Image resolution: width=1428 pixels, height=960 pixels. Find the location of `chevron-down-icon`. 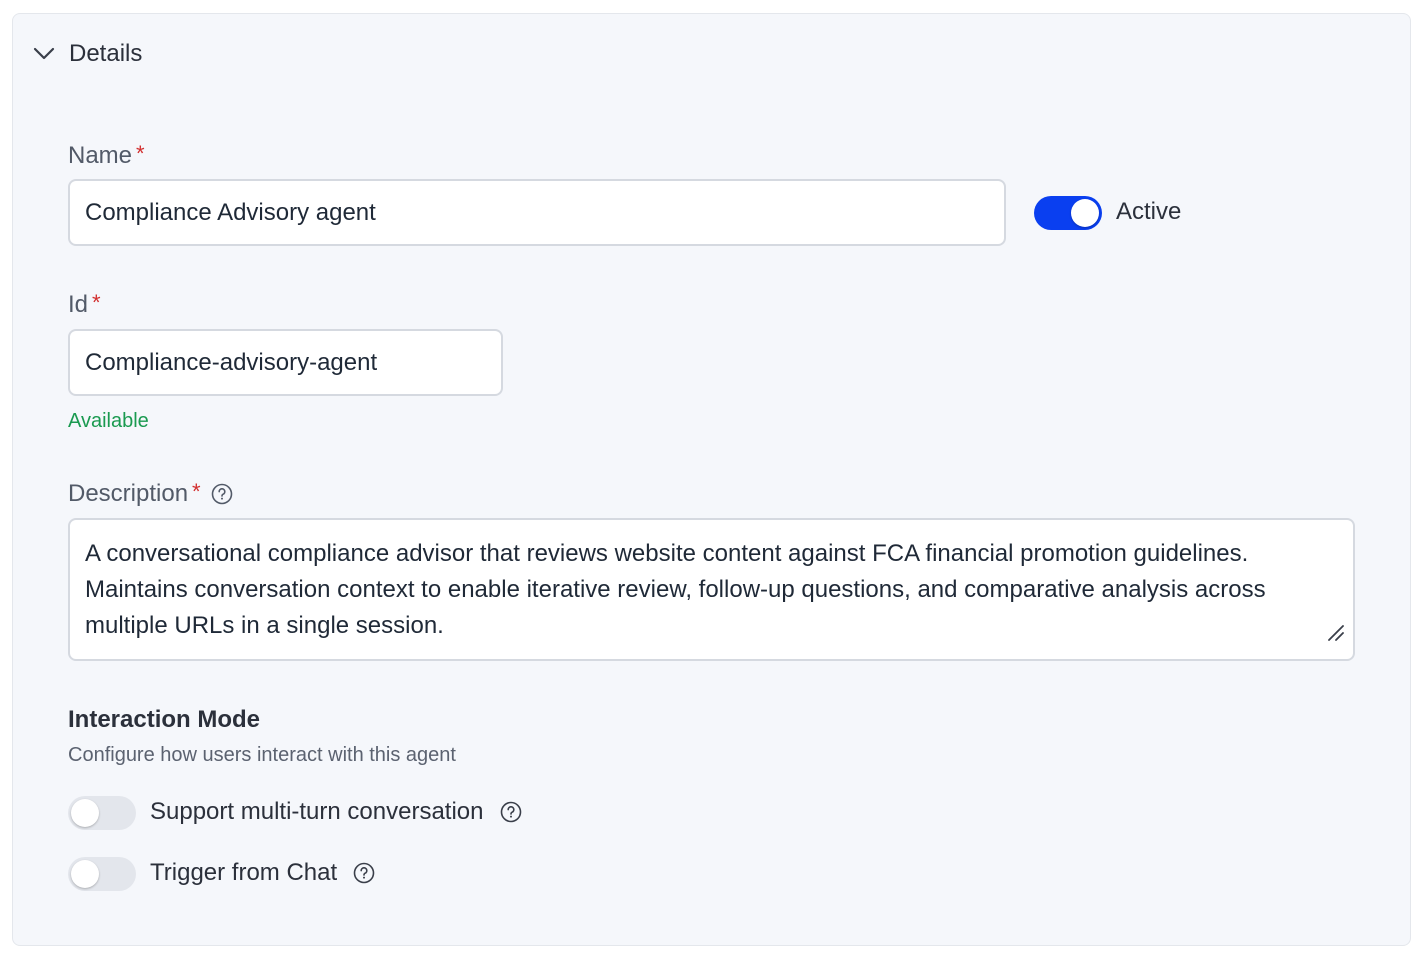

chevron-down-icon is located at coordinates (44, 54).